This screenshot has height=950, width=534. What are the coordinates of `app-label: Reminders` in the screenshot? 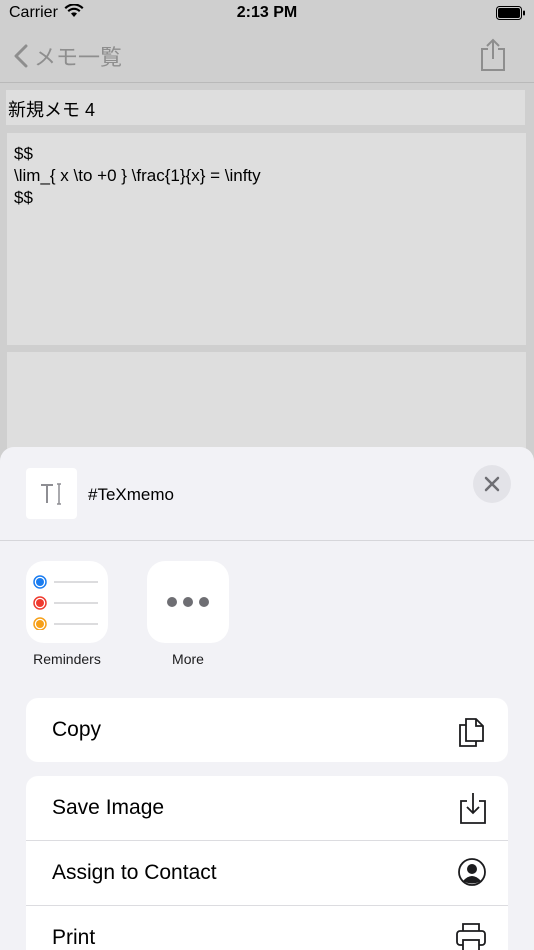 It's located at (67, 659).